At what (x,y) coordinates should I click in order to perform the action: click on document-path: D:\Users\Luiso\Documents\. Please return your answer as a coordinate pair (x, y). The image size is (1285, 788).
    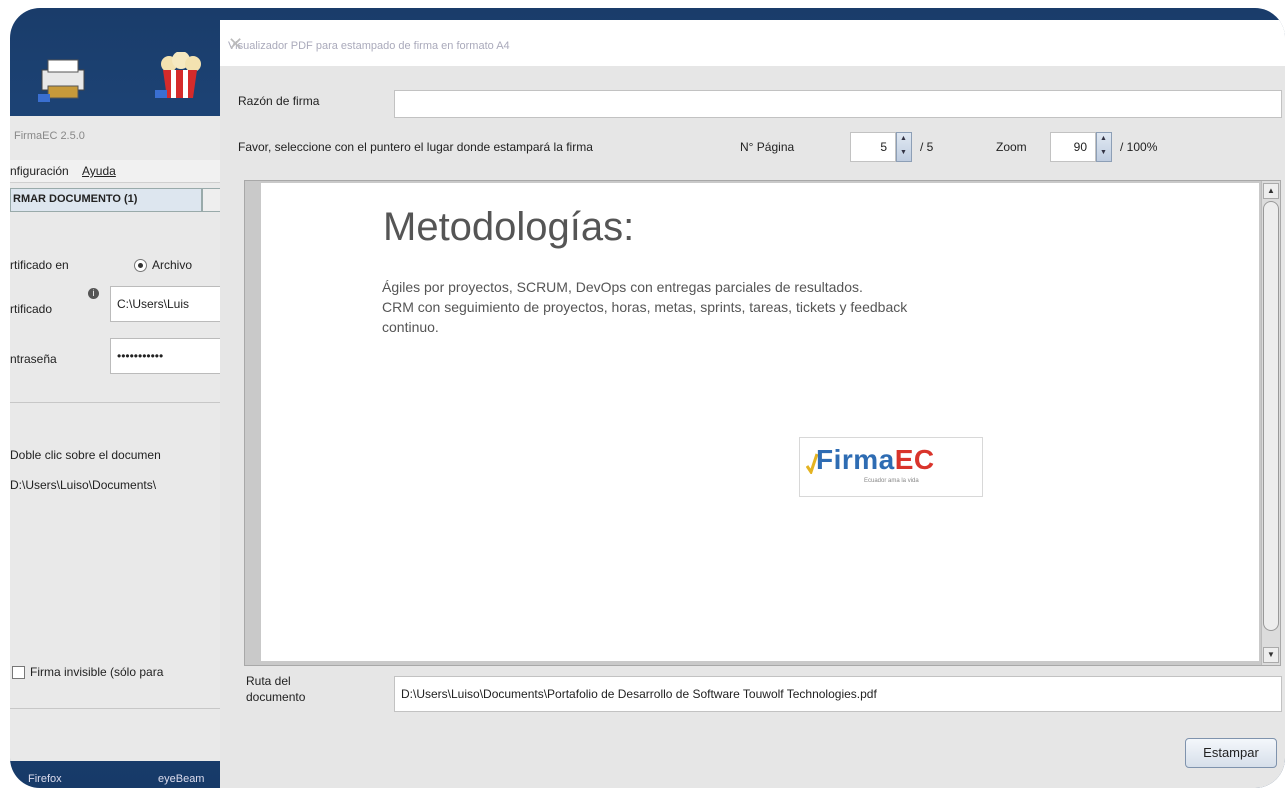
    Looking at the image, I should click on (83, 485).